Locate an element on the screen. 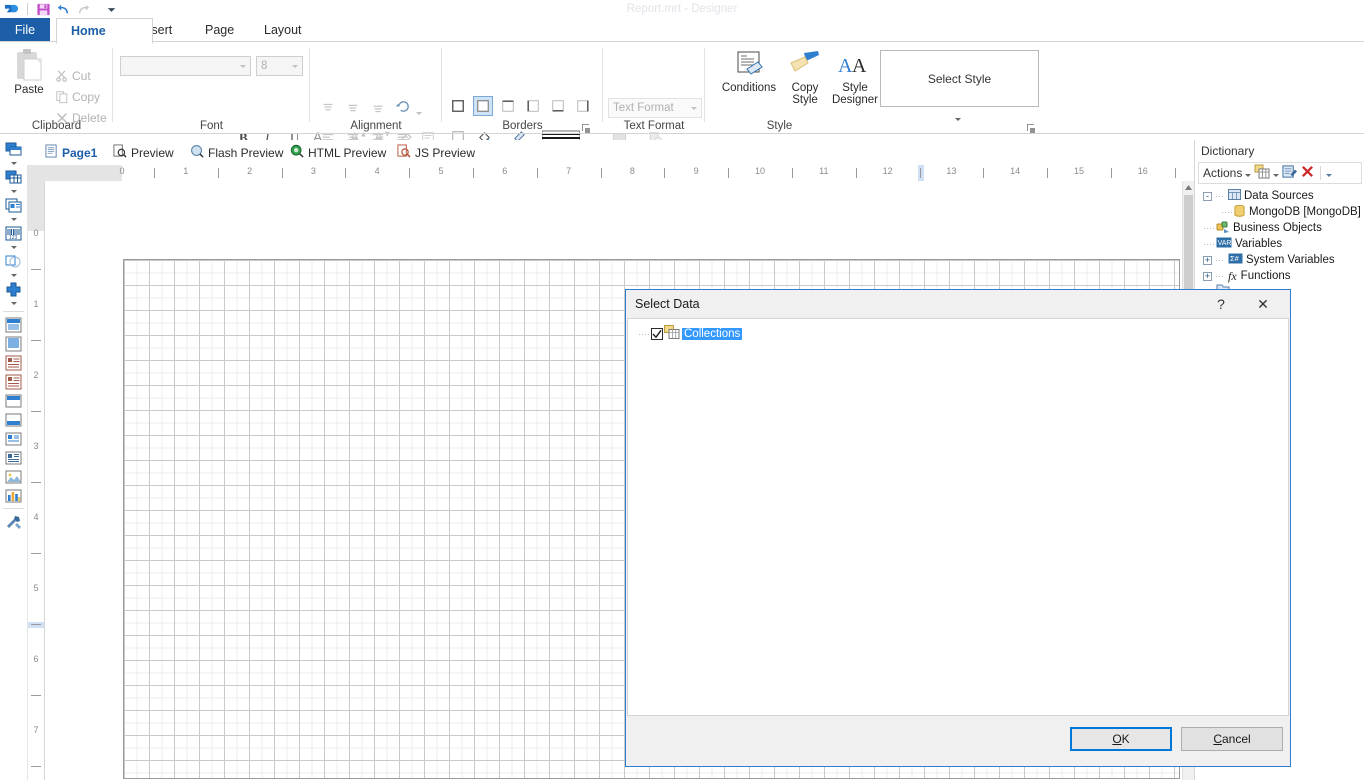 The image size is (1364, 780). collections-checkbox is located at coordinates (657, 333).